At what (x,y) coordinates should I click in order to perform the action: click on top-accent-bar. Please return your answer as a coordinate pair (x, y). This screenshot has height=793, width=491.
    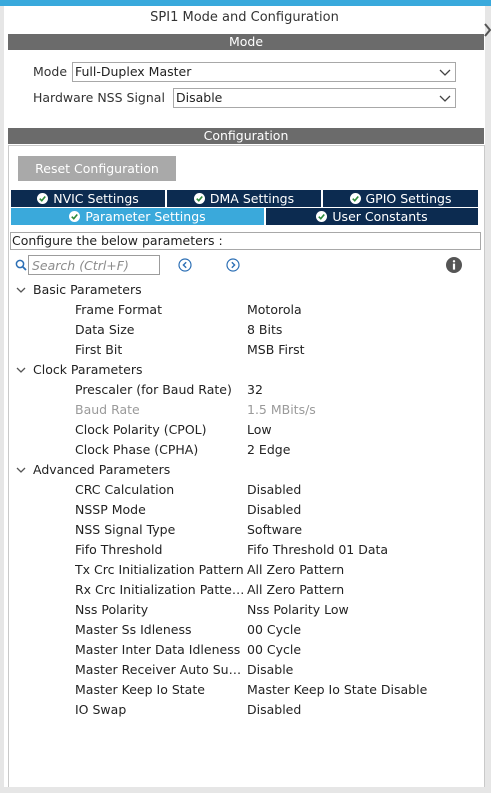
    Looking at the image, I should click on (245, 3).